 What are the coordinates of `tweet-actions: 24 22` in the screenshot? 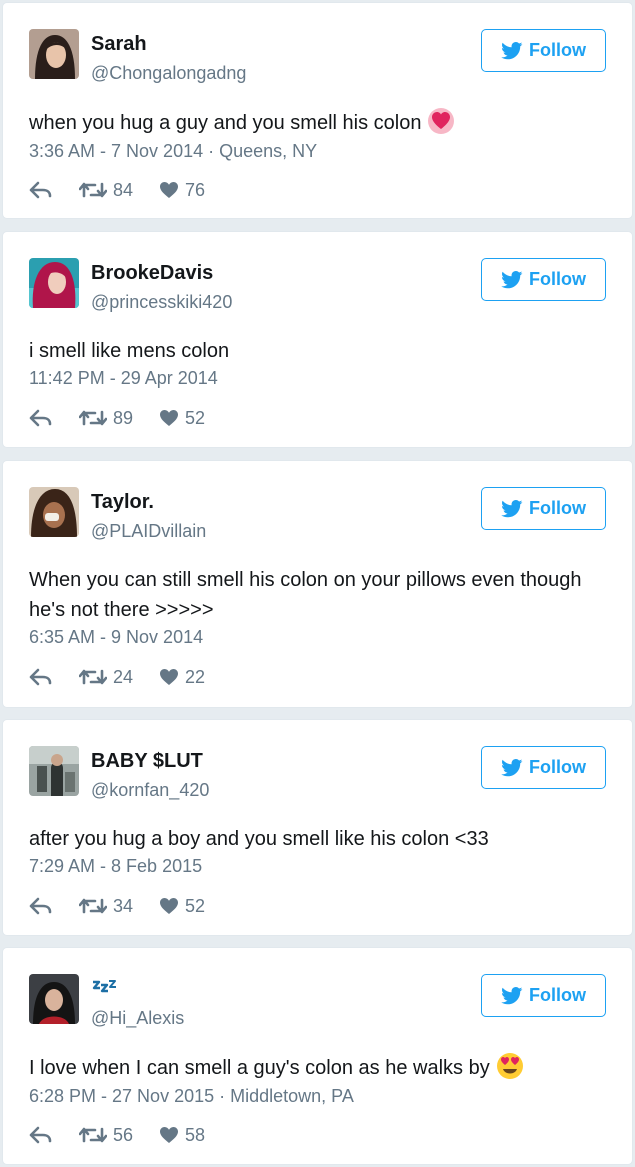 It's located at (130, 677).